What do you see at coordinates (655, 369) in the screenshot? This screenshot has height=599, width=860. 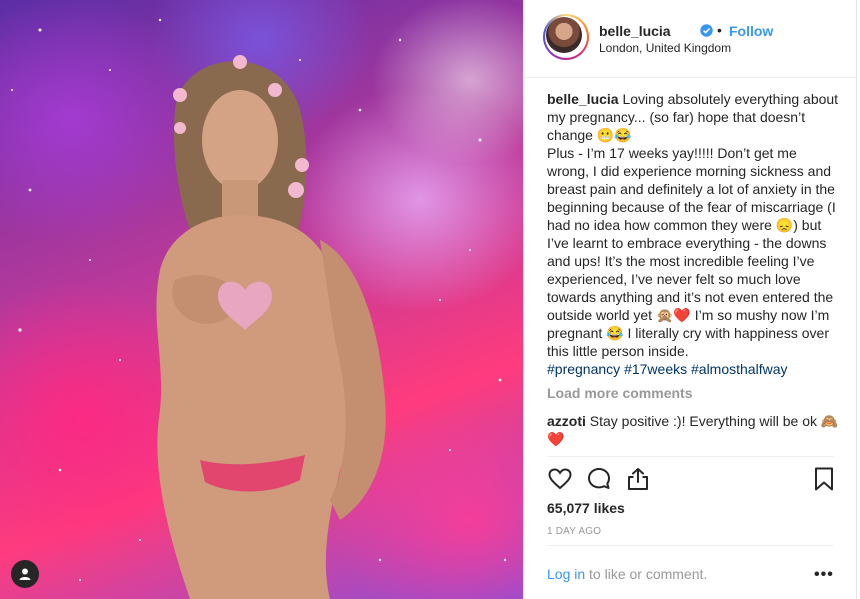 I see `hashtag-link: #17weeks` at bounding box center [655, 369].